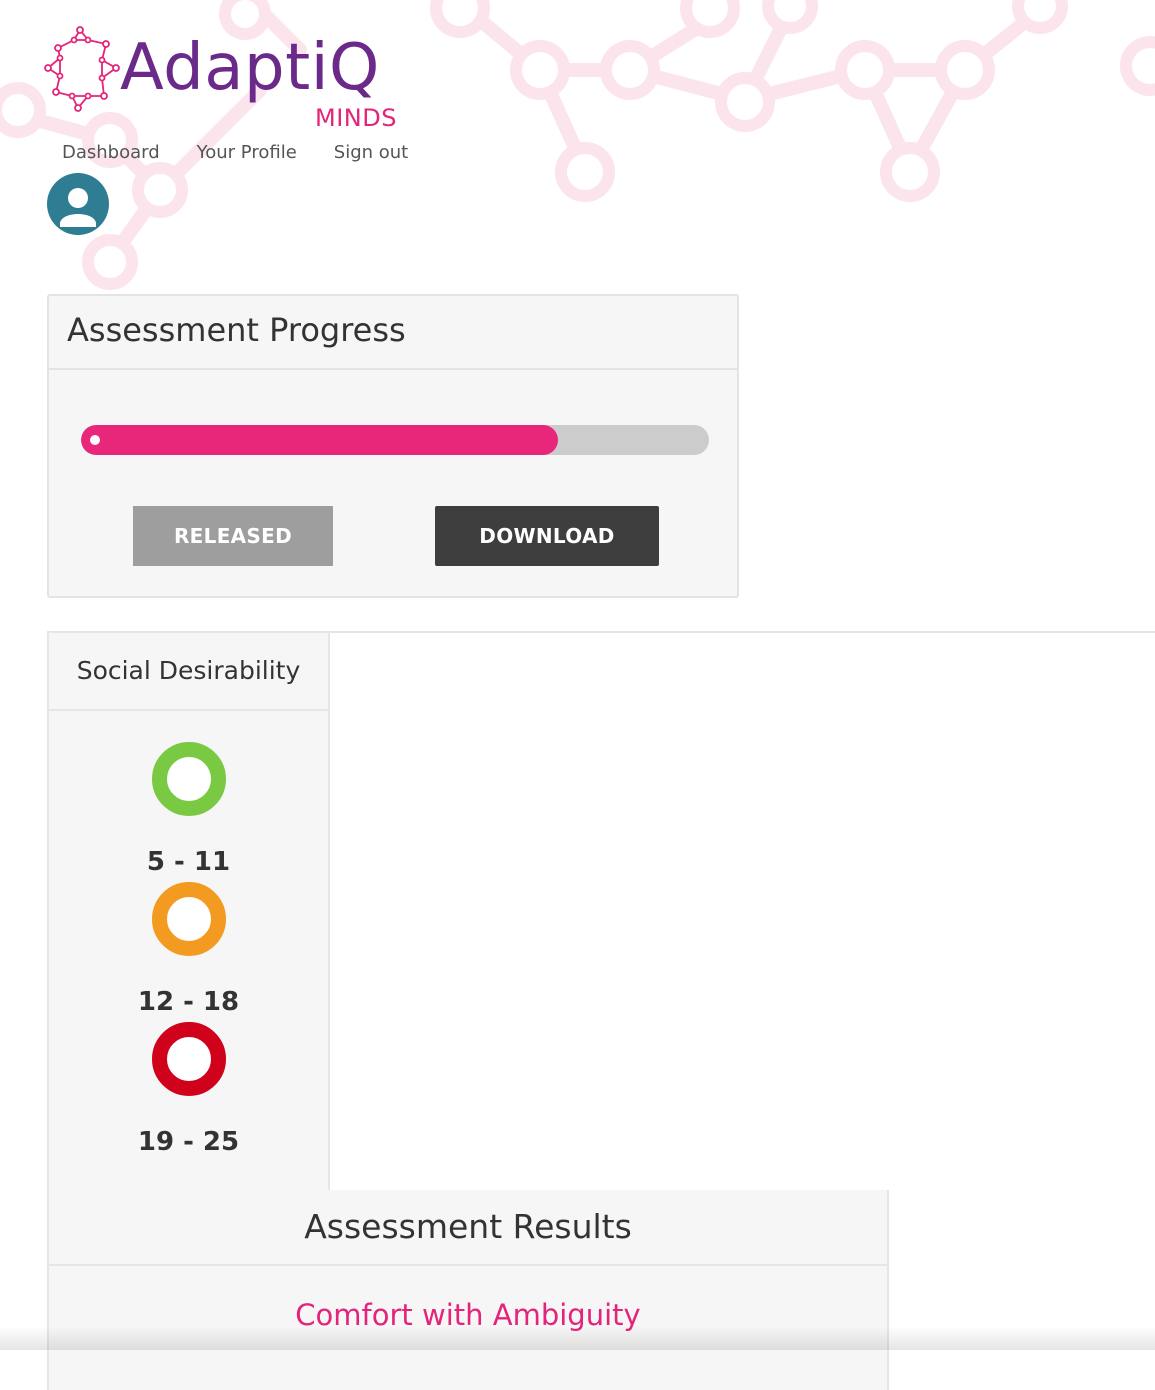  I want to click on progress-bar, so click(395, 440).